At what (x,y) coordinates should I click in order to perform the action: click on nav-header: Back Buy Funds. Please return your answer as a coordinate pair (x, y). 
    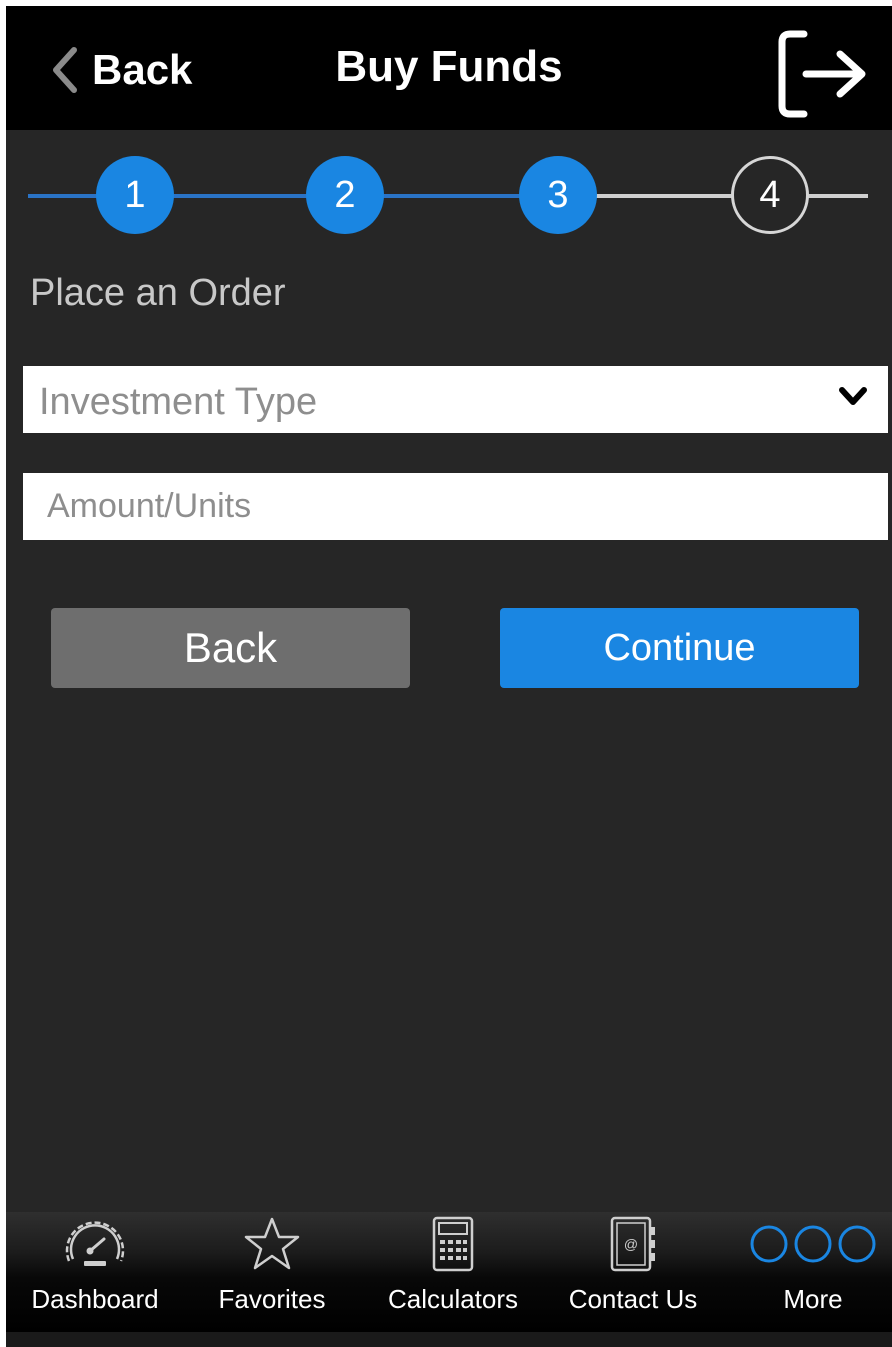
    Looking at the image, I should click on (449, 68).